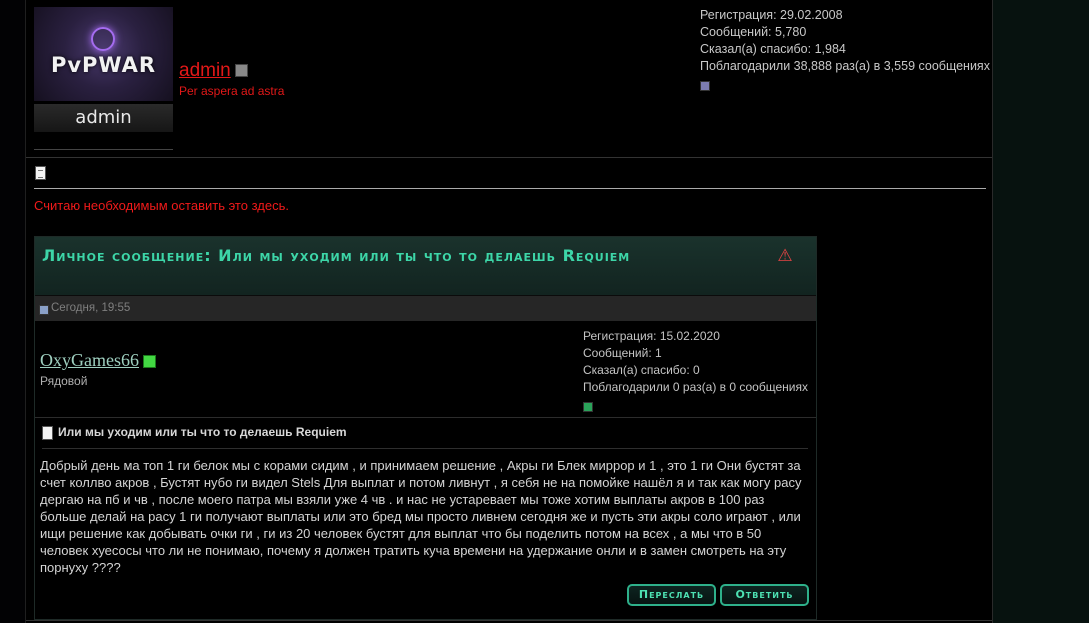  What do you see at coordinates (771, 15) in the screenshot?
I see `stat-registration: Регистрация: 29.02.2008` at bounding box center [771, 15].